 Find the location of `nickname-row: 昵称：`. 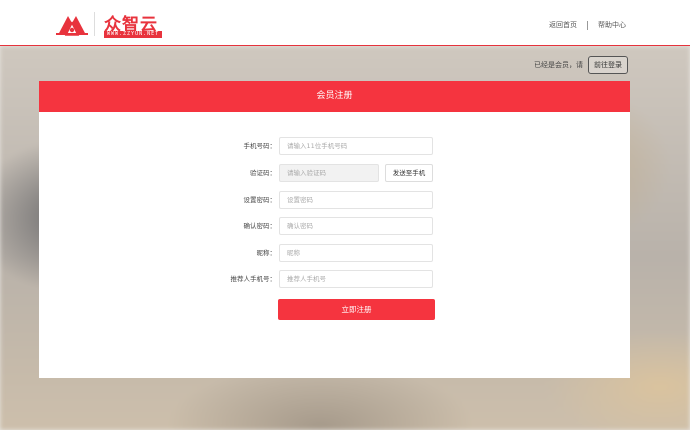

nickname-row: 昵称： is located at coordinates (334, 253).